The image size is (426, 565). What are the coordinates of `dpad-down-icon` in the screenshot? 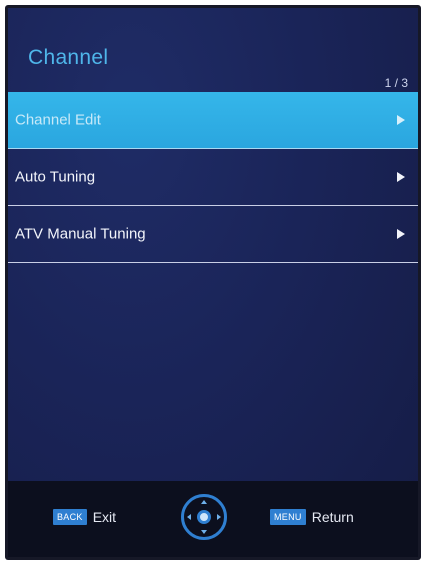 It's located at (204, 532).